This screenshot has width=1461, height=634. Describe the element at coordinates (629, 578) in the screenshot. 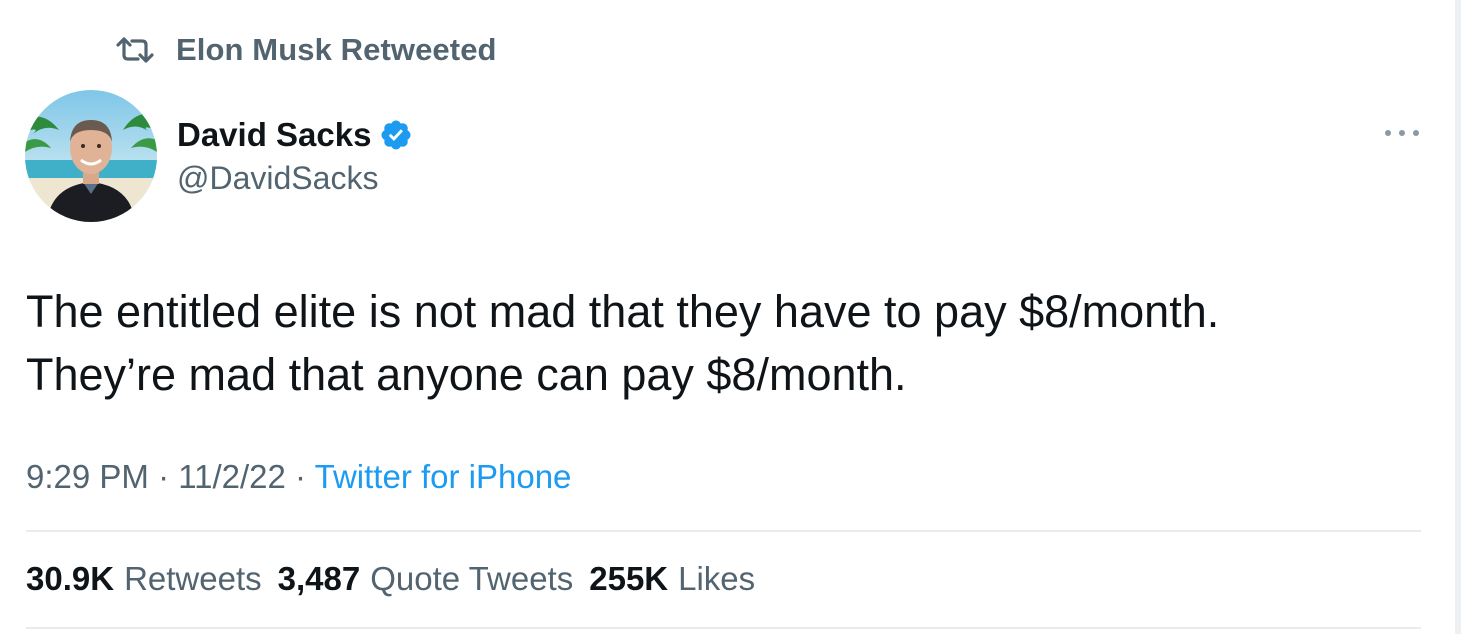

I see `likes-count: 255K` at that location.